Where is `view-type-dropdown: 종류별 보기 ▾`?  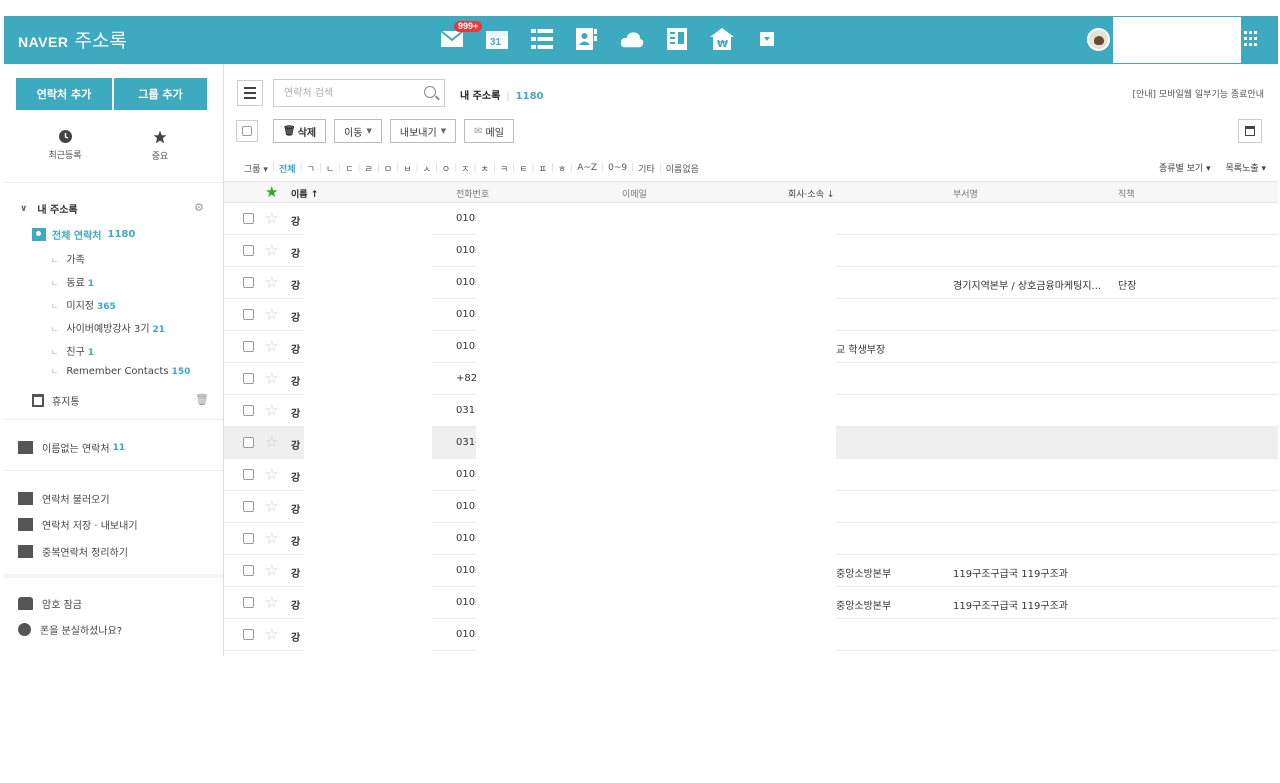
view-type-dropdown: 종류별 보기 ▾ is located at coordinates (1182, 169).